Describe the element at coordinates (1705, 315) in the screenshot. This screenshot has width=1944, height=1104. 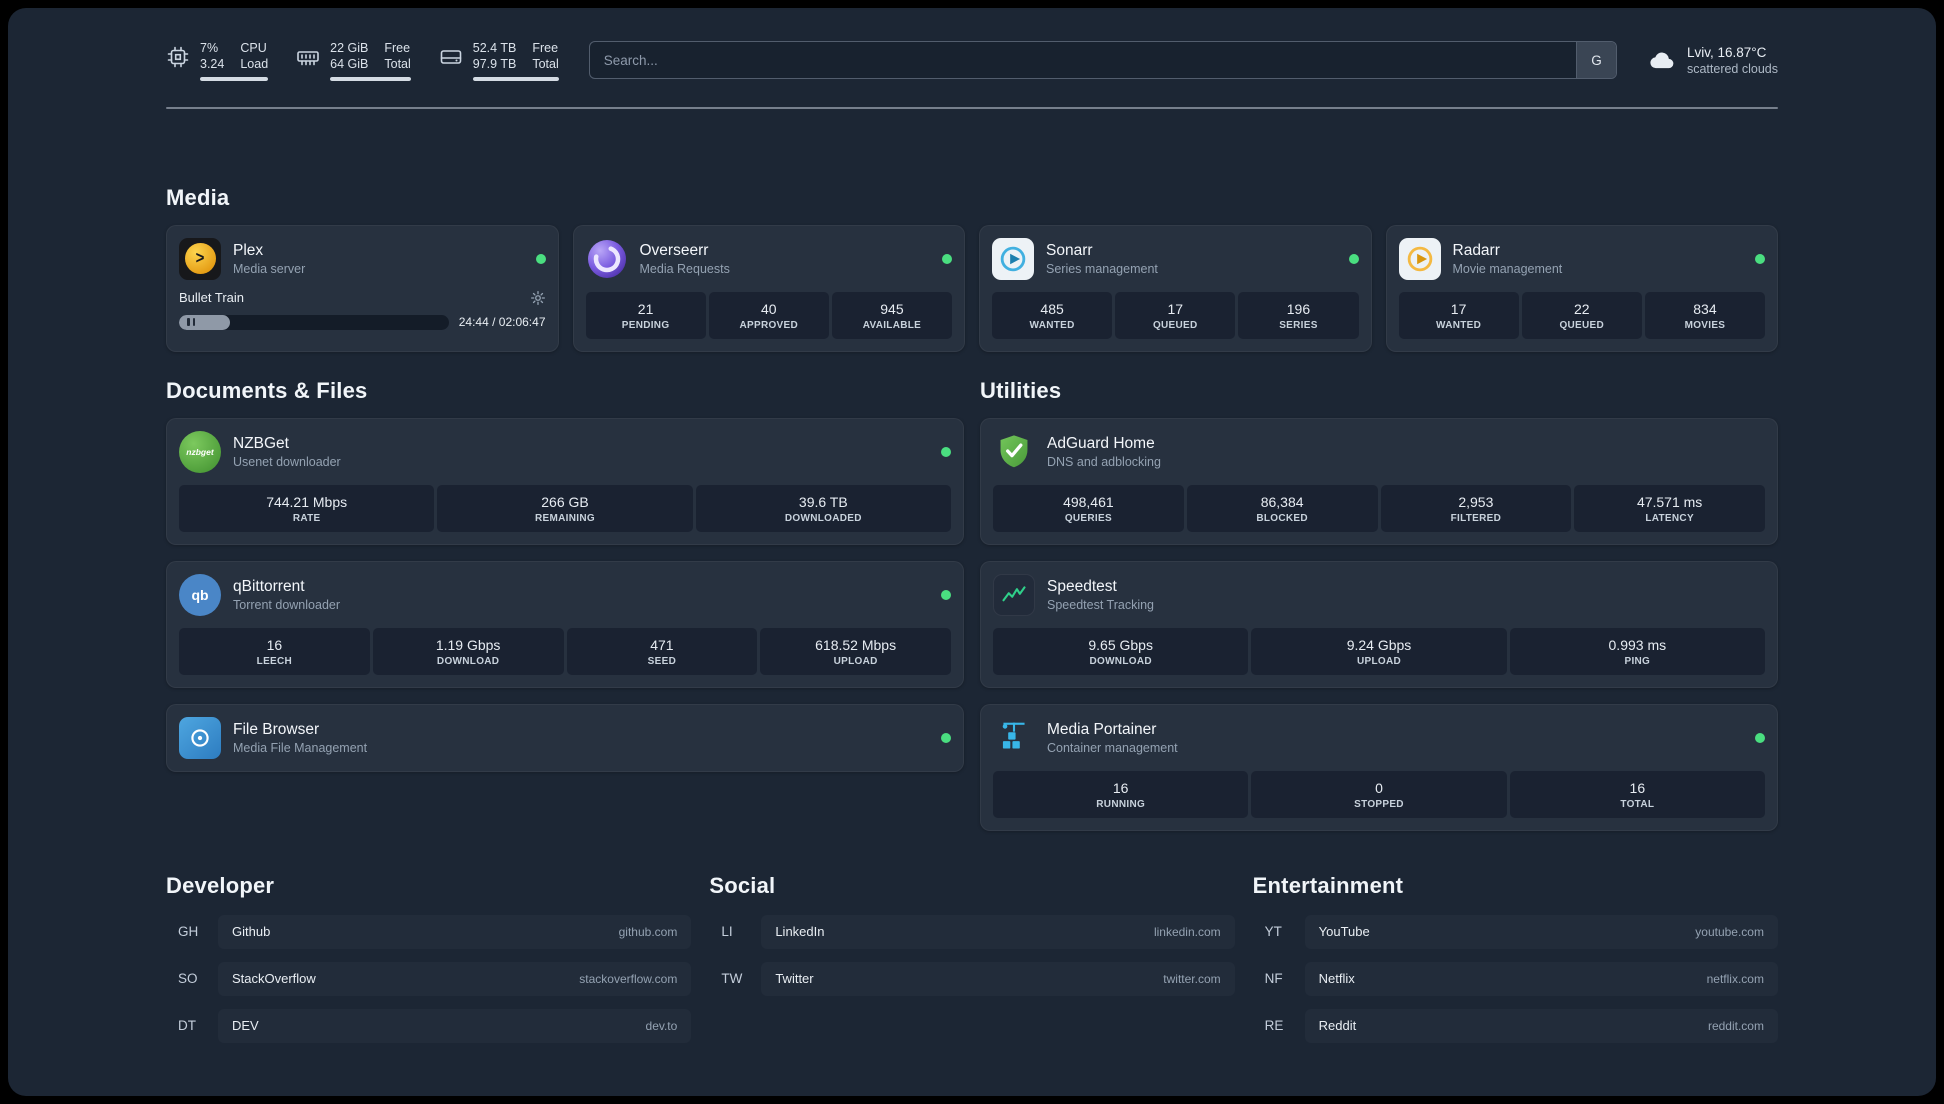
I see `stat-tile: 834 MOVIES` at that location.